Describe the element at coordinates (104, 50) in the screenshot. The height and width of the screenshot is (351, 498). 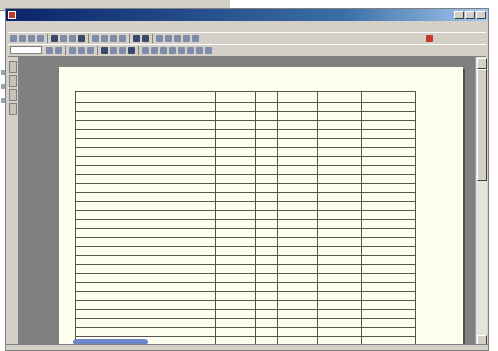
I see `text-select-icon` at that location.